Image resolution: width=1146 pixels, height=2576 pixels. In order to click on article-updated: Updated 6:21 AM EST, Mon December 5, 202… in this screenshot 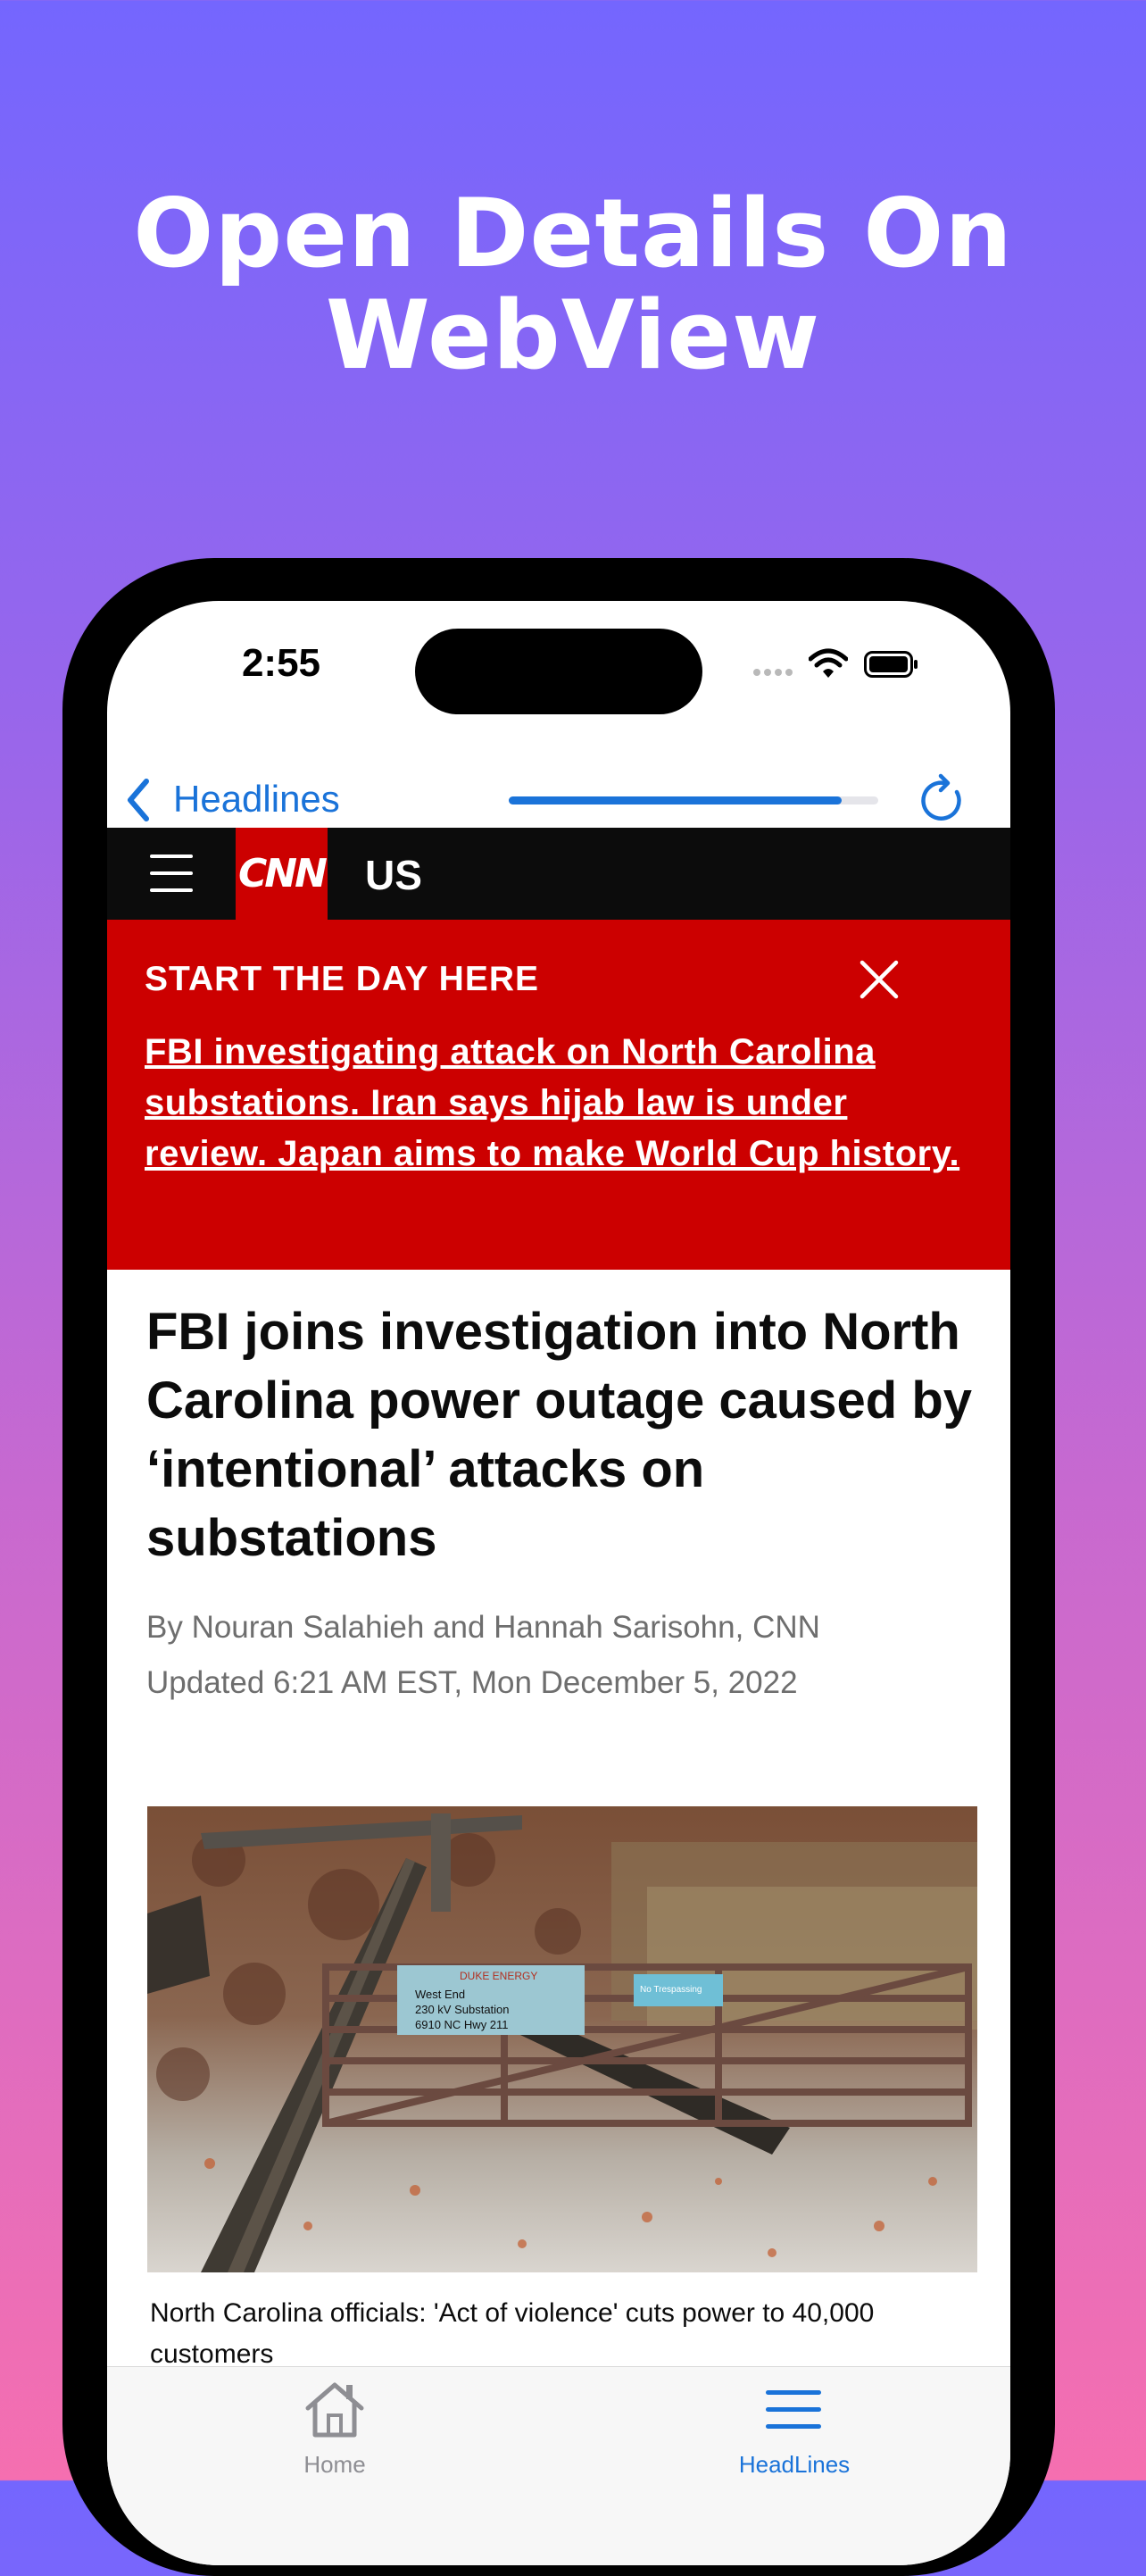, I will do `click(472, 1682)`.